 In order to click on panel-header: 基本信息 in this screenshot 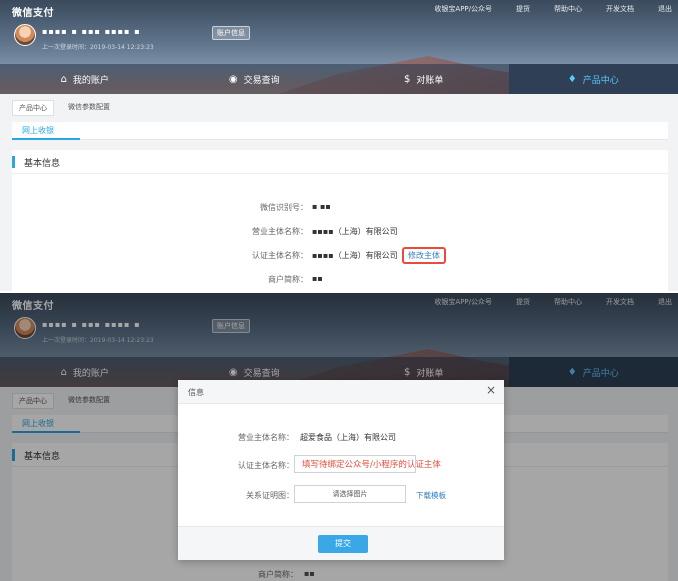, I will do `click(340, 162)`.